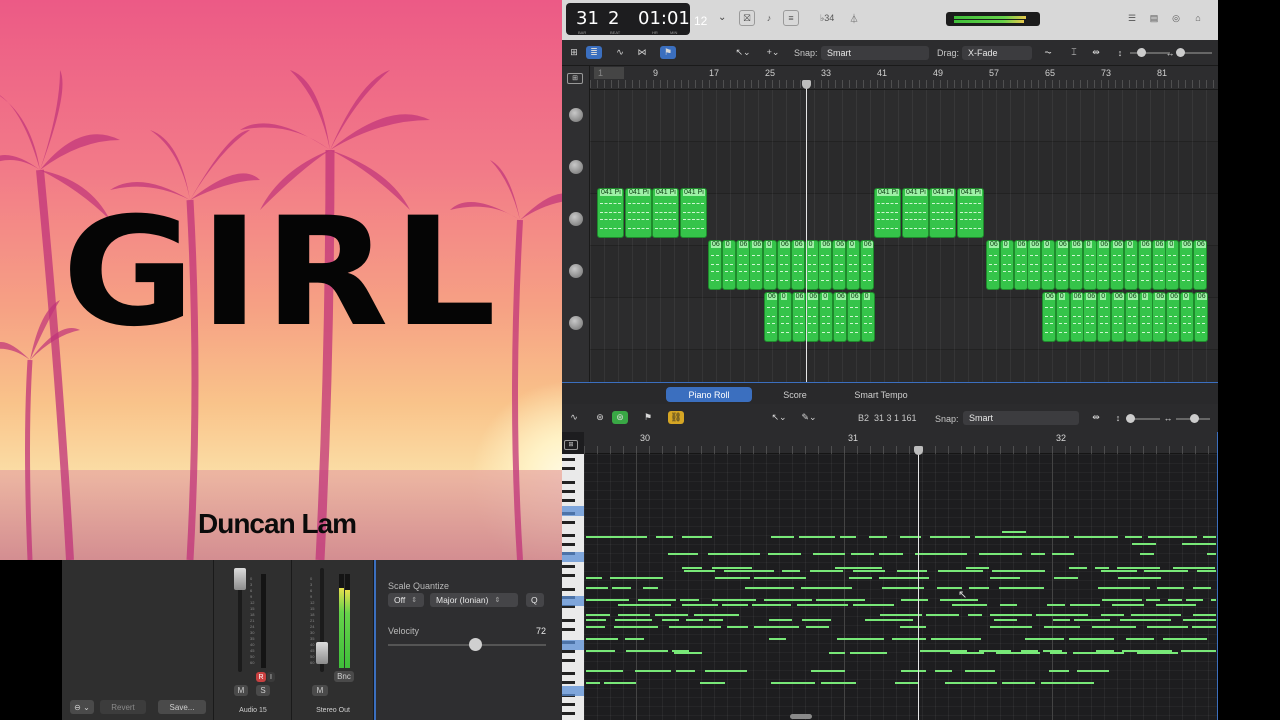 The height and width of the screenshot is (720, 1280). Describe the element at coordinates (620, 52) in the screenshot. I see `automation-icon: ∿` at that location.